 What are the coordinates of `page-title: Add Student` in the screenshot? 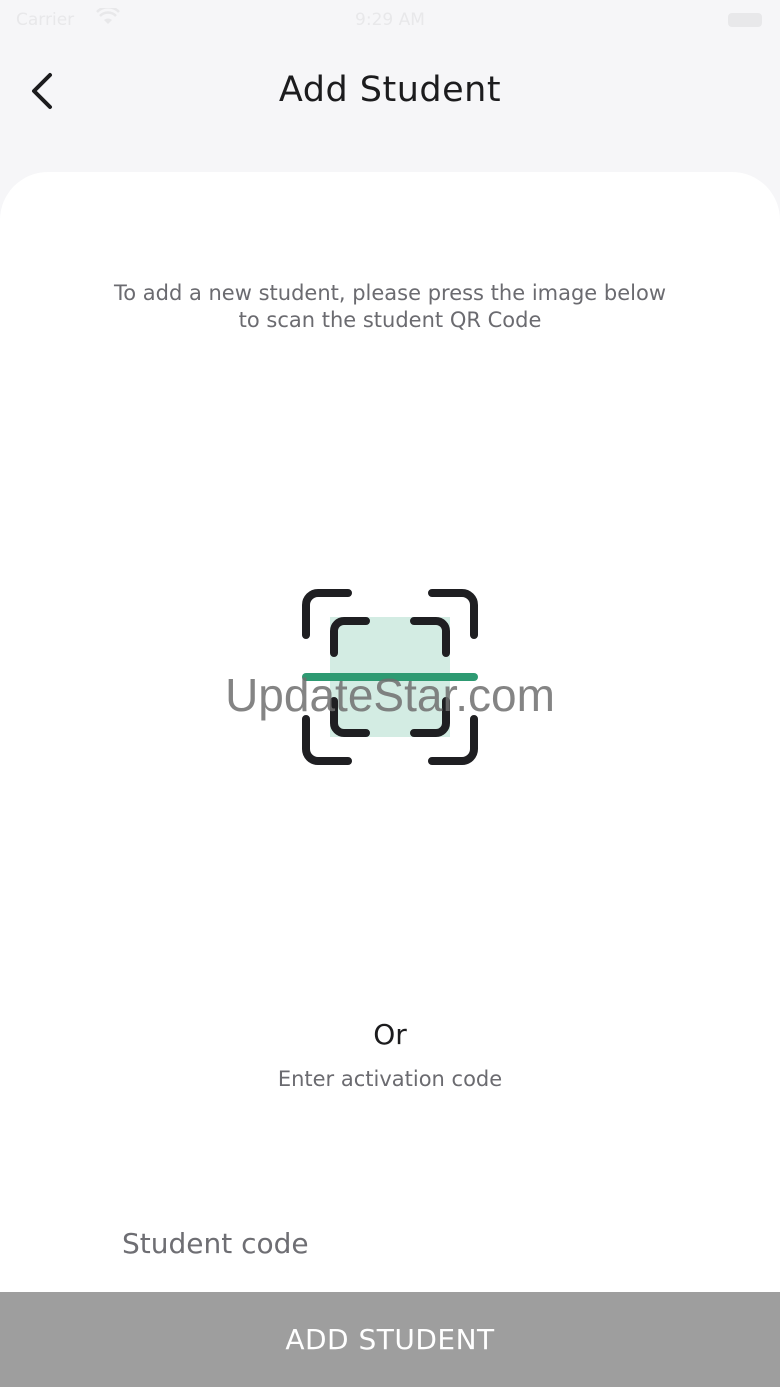 It's located at (390, 90).